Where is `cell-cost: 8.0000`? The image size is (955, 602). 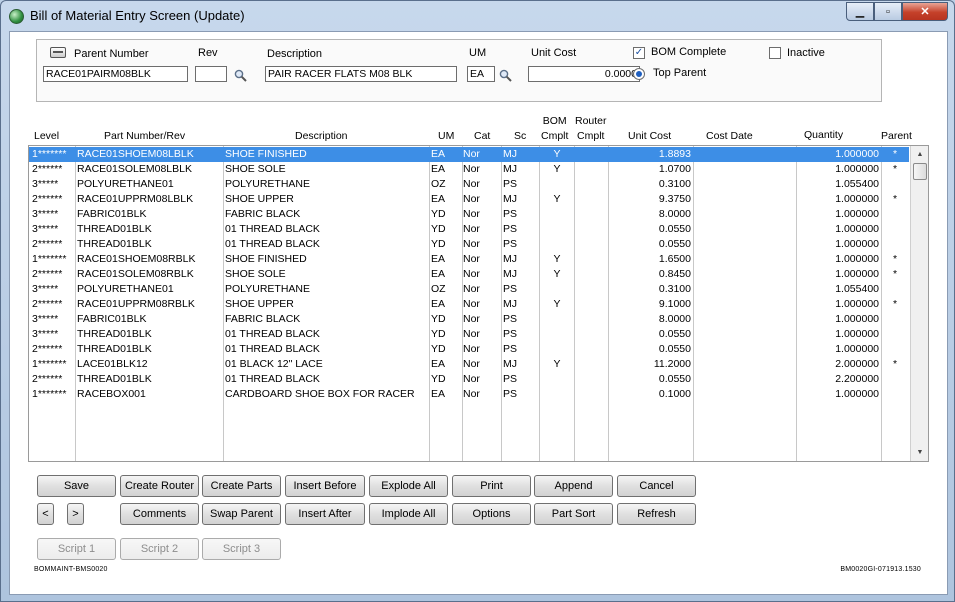
cell-cost: 8.0000 is located at coordinates (674, 214).